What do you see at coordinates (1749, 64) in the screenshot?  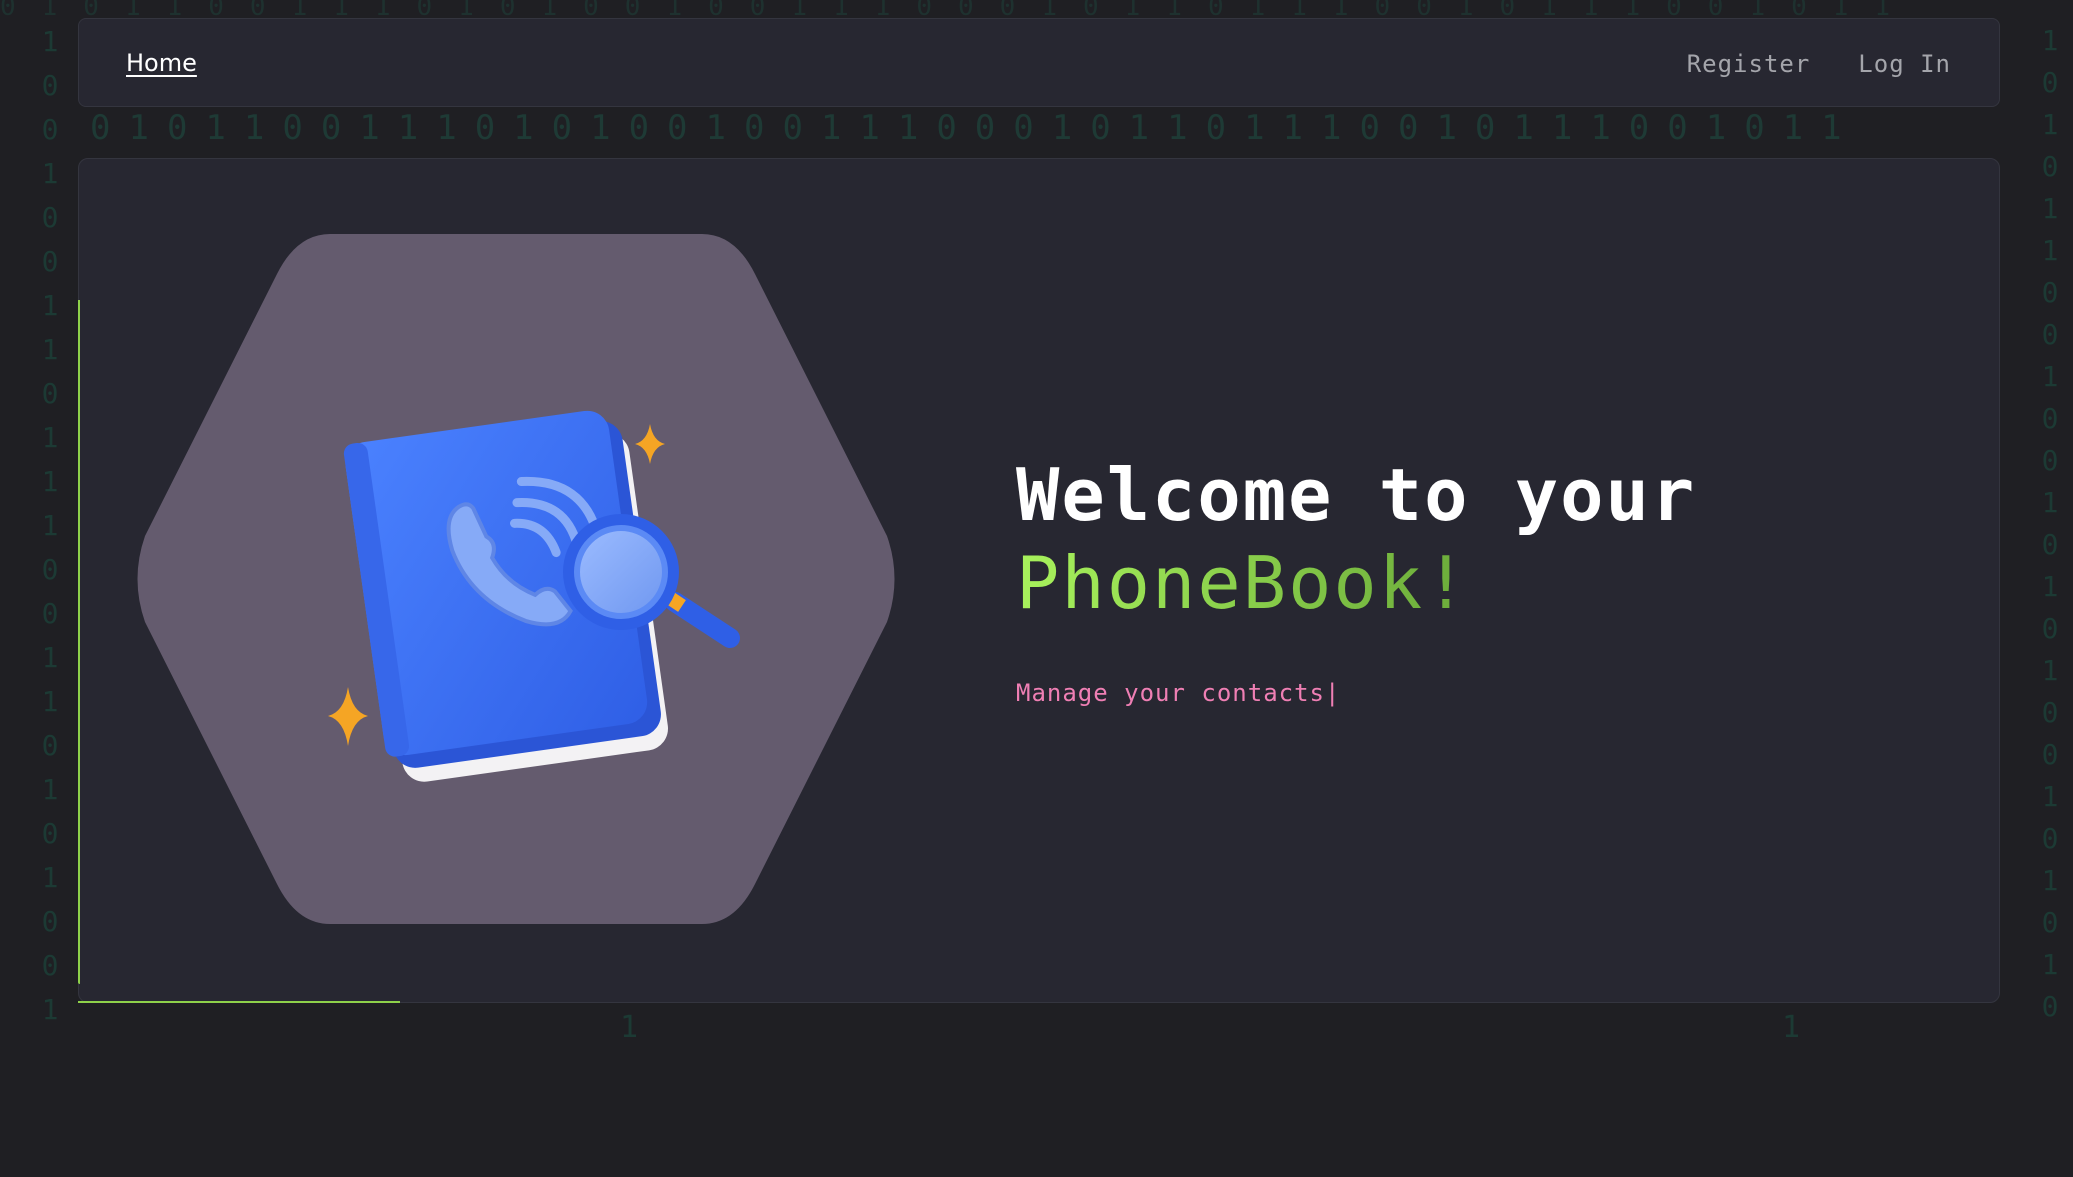 I see `nav-register-link: Register` at bounding box center [1749, 64].